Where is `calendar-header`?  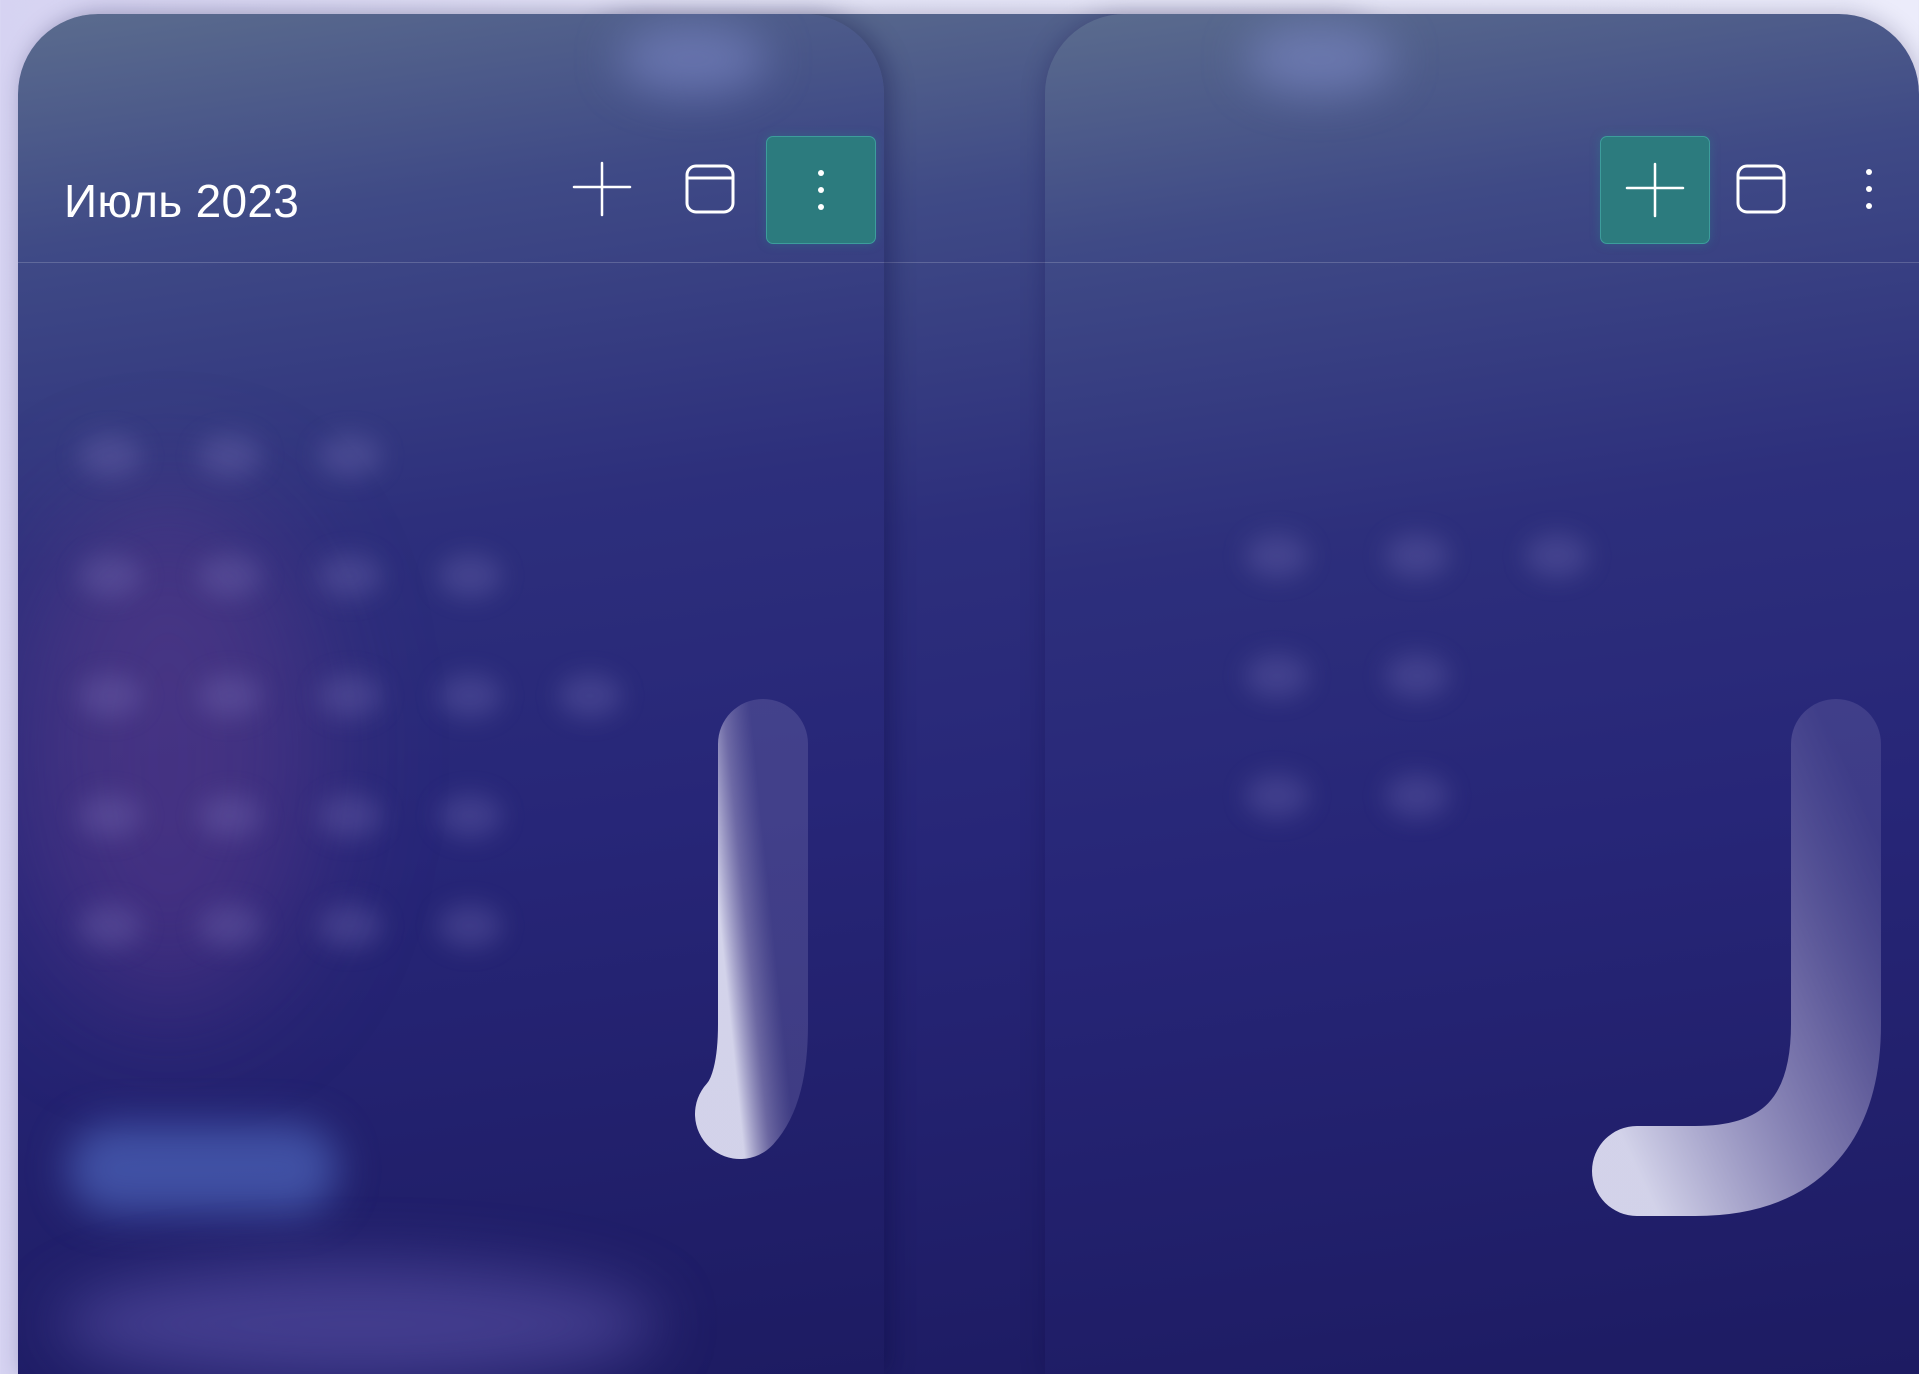 calendar-header is located at coordinates (1482, 138).